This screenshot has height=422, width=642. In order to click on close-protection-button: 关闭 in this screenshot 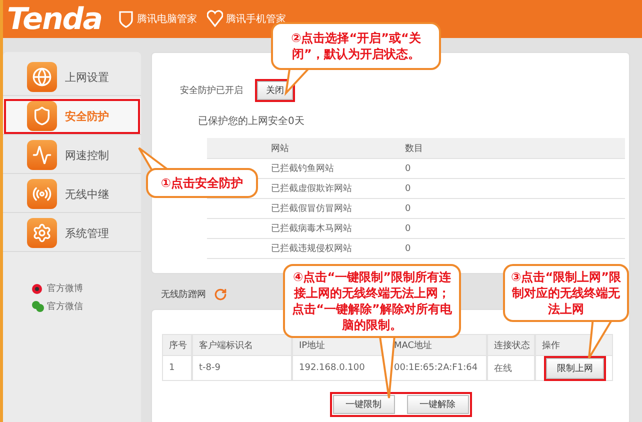, I will do `click(275, 90)`.